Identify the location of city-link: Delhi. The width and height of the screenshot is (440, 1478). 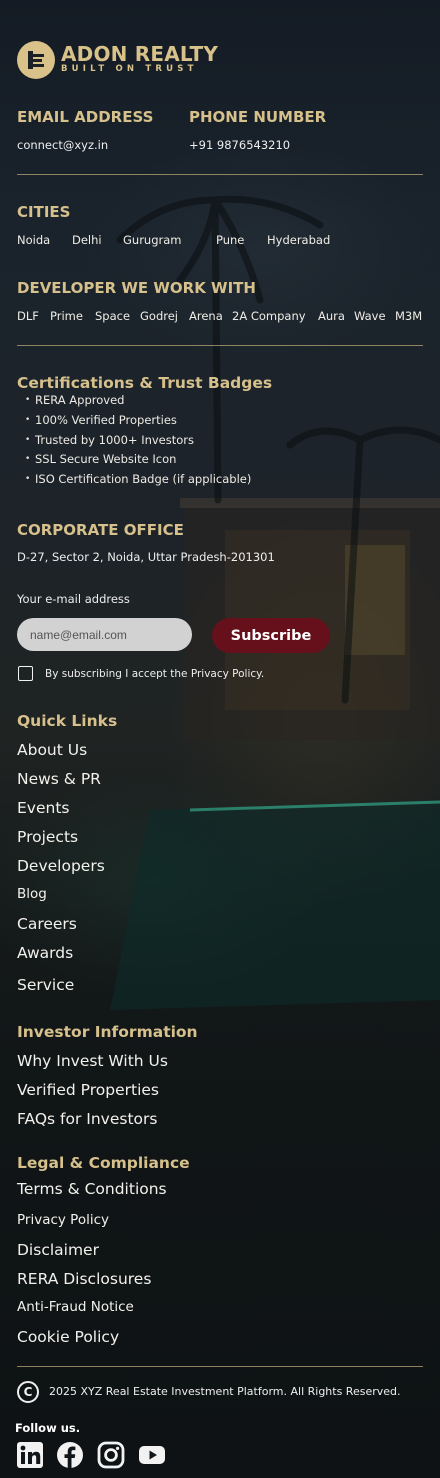
(87, 240).